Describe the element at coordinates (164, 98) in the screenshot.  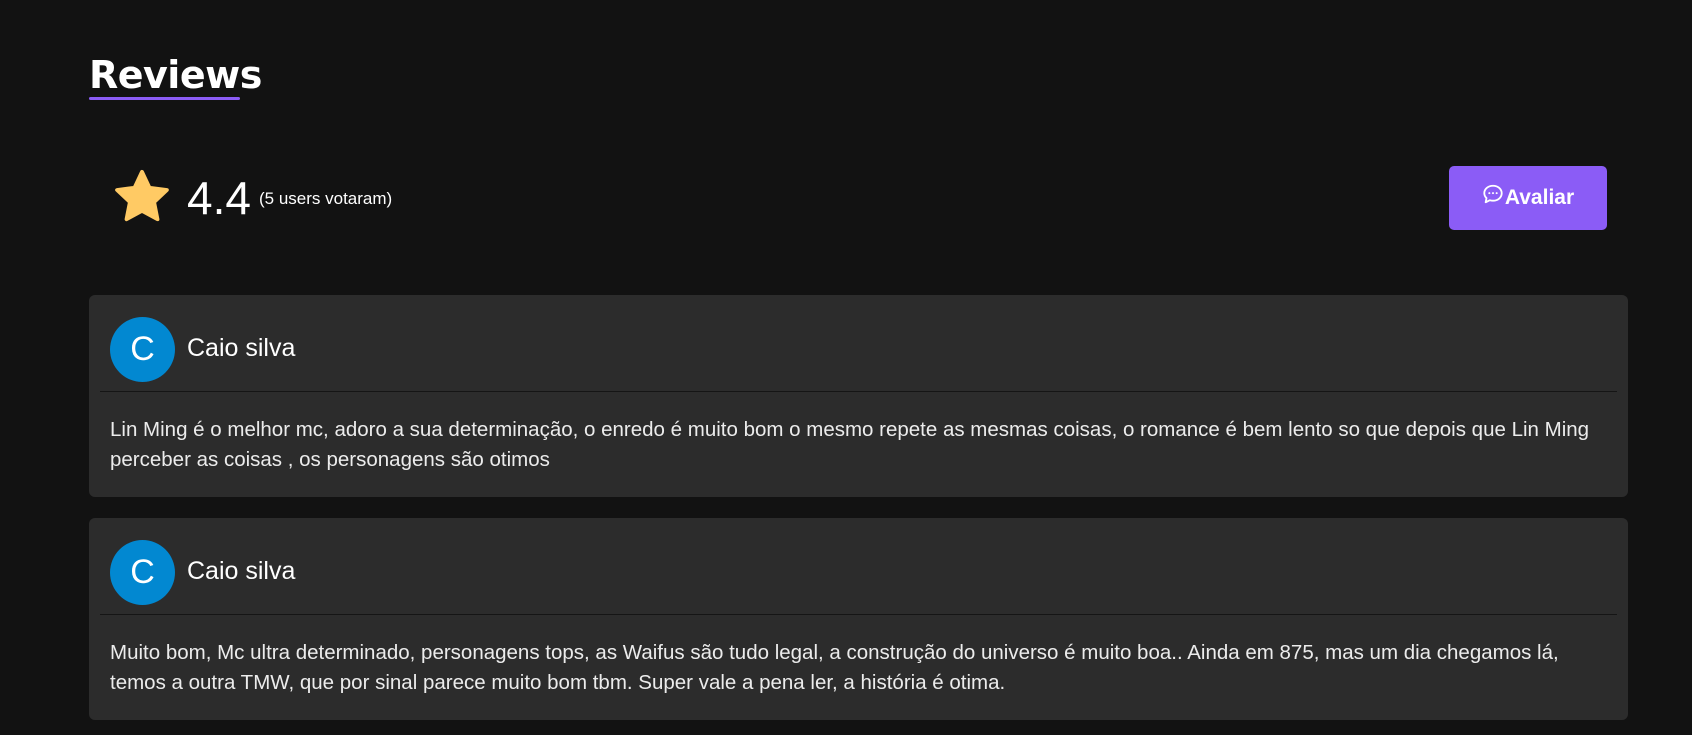
I see `title-underline` at that location.